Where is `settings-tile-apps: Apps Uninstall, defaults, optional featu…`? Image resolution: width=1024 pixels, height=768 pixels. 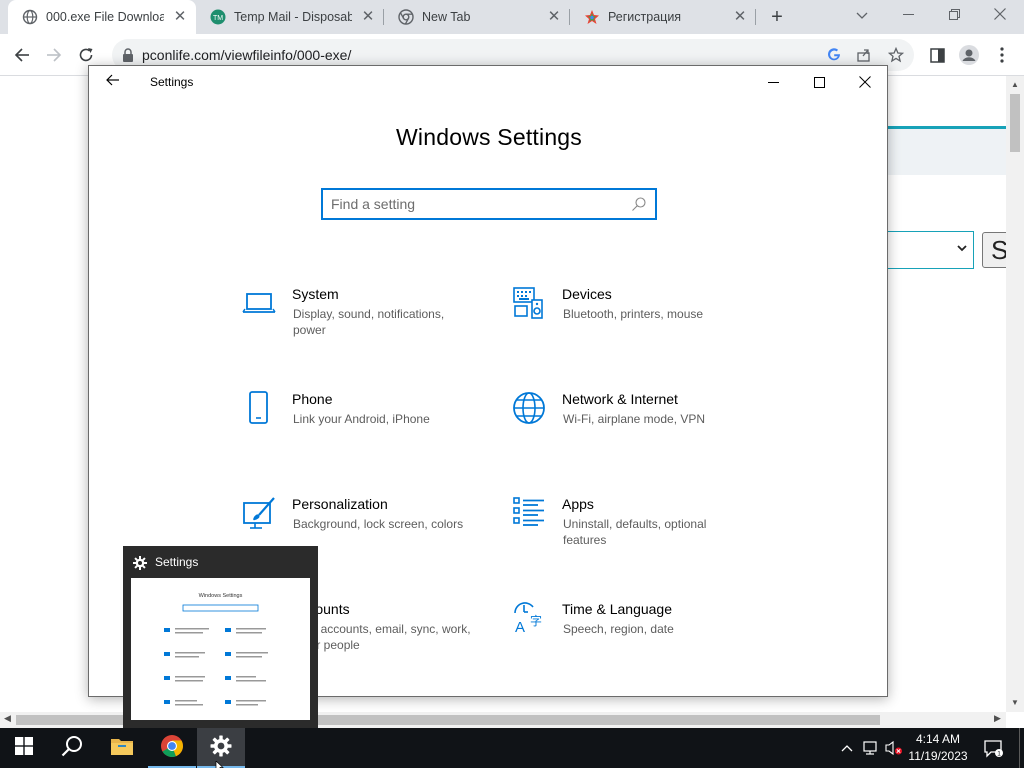 settings-tile-apps: Apps Uninstall, defaults, optional featu… is located at coordinates (637, 531).